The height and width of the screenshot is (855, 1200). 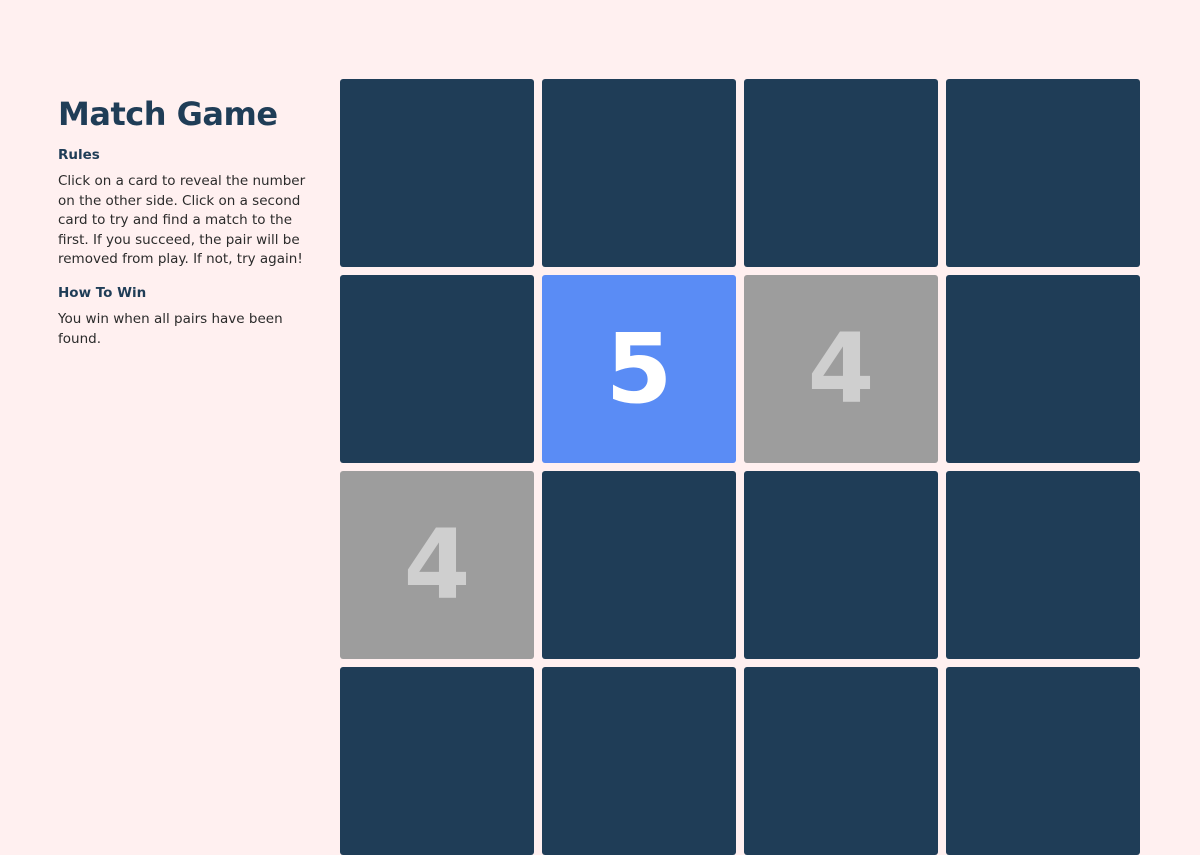 What do you see at coordinates (102, 292) in the screenshot?
I see `how-to-win-heading: How To Win` at bounding box center [102, 292].